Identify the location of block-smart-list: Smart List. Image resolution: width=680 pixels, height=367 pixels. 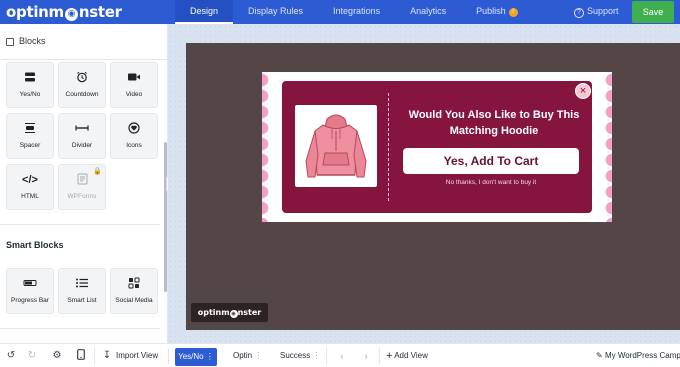
(82, 291).